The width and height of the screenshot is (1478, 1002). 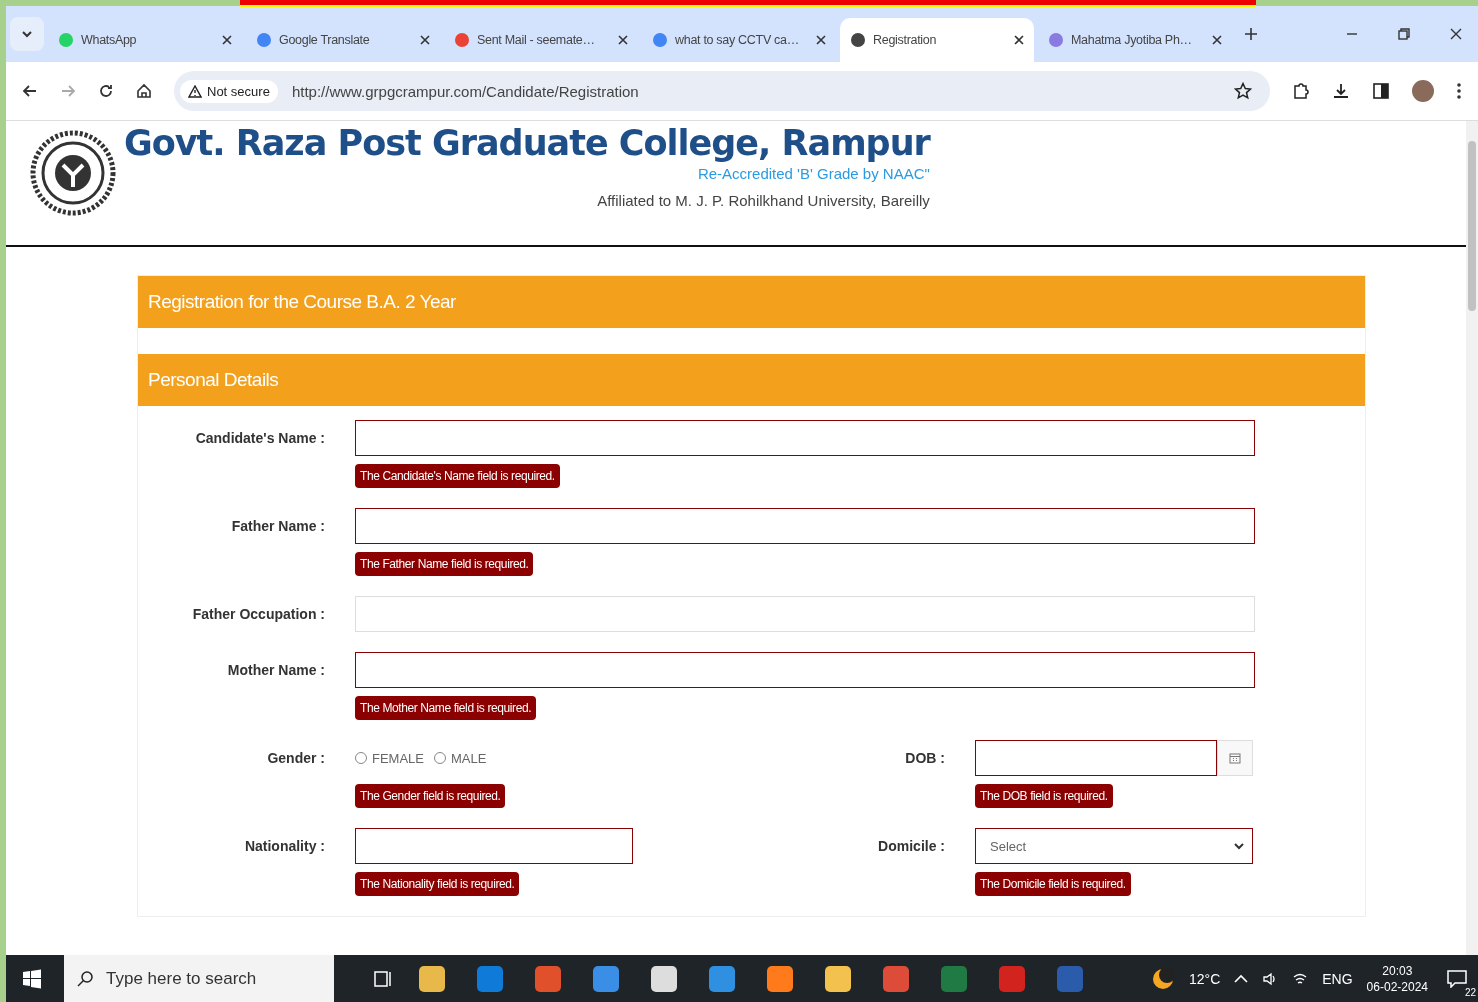 What do you see at coordinates (446, 708) in the screenshot?
I see `error-tooltip: The Mother Name field is required.` at bounding box center [446, 708].